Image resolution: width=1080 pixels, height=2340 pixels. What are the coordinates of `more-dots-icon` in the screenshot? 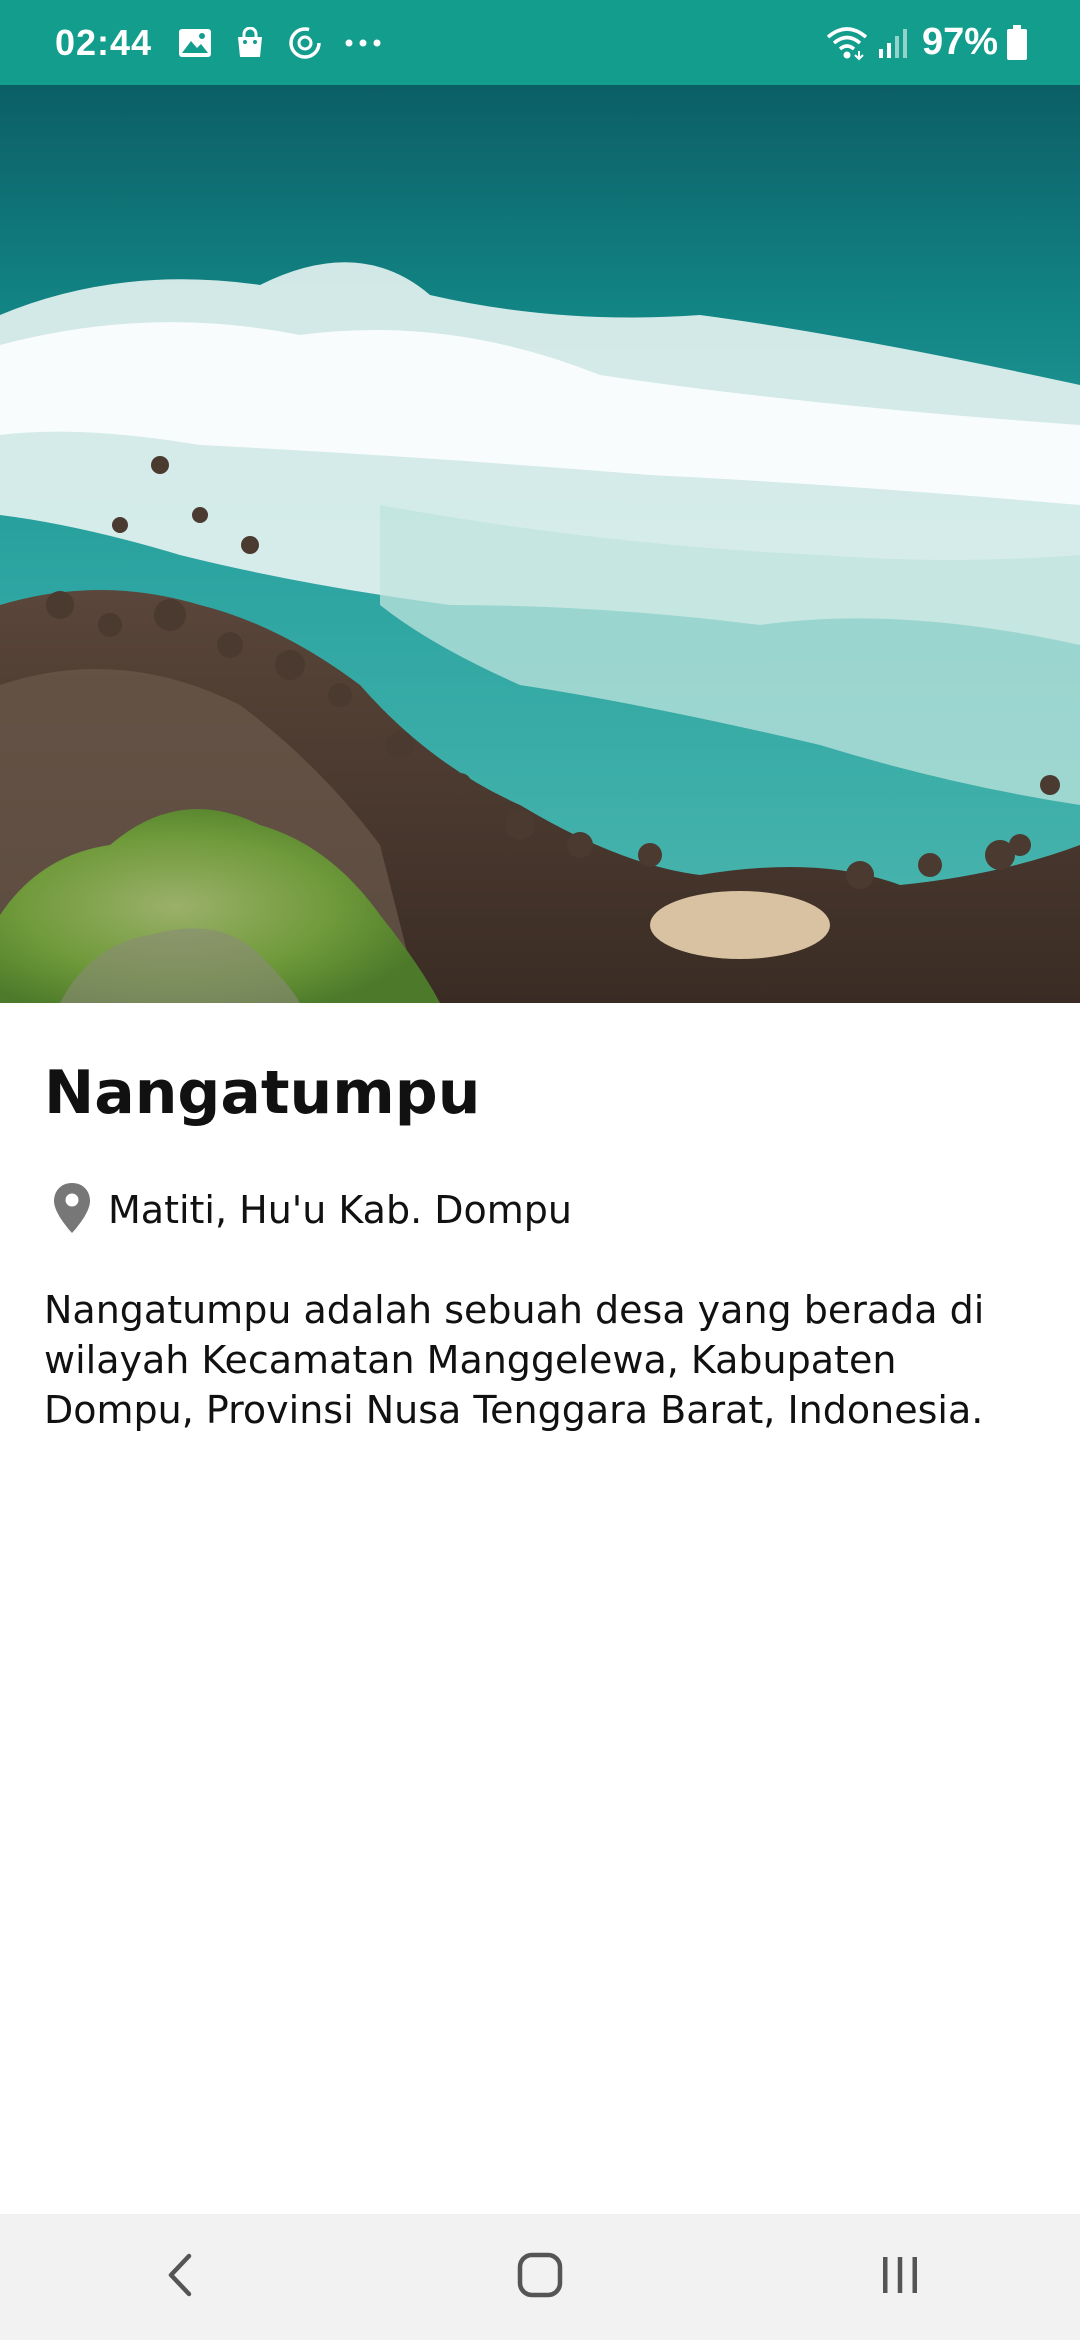 It's located at (363, 43).